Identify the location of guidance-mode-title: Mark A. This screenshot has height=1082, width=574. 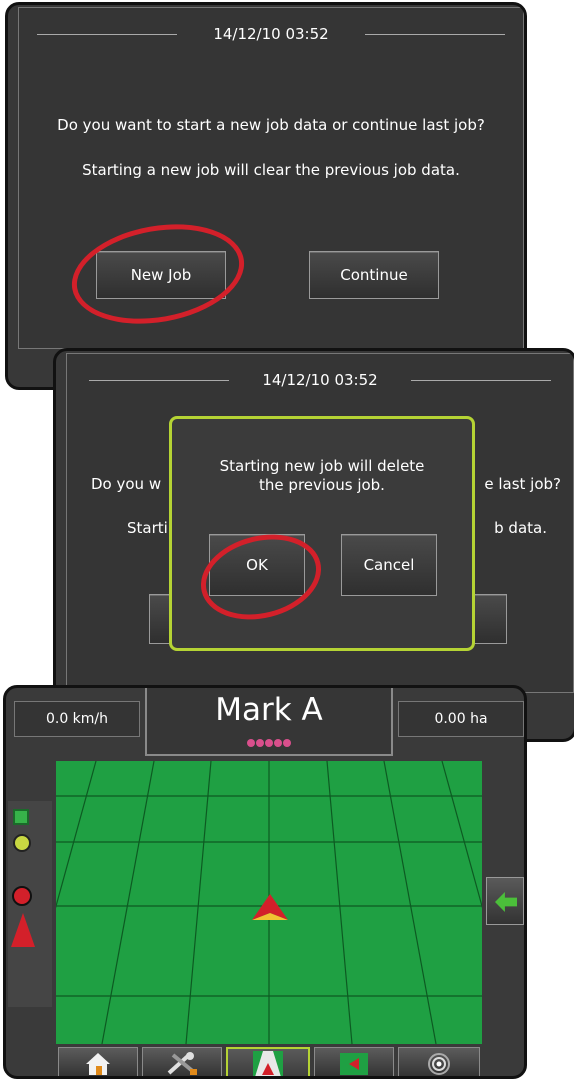
(269, 710).